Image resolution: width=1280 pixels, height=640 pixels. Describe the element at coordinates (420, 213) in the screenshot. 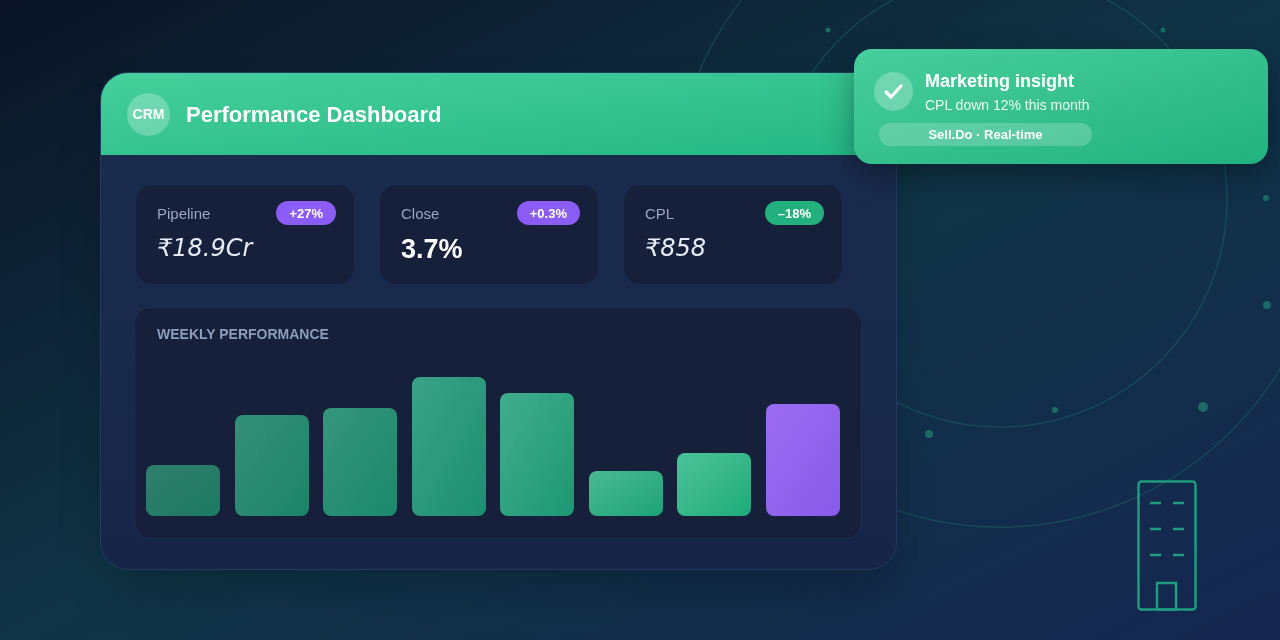

I see `metric-label: Close` at that location.